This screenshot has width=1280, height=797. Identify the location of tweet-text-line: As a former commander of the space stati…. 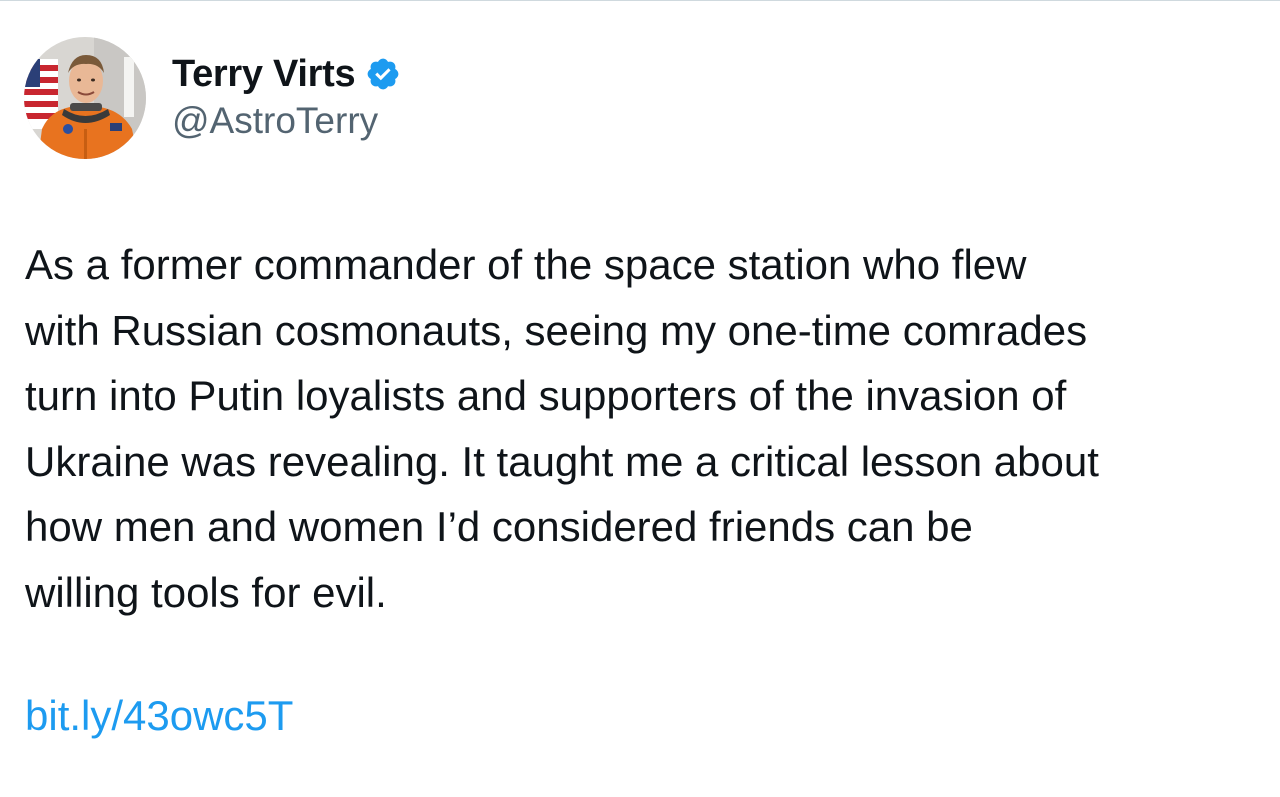
(526, 264).